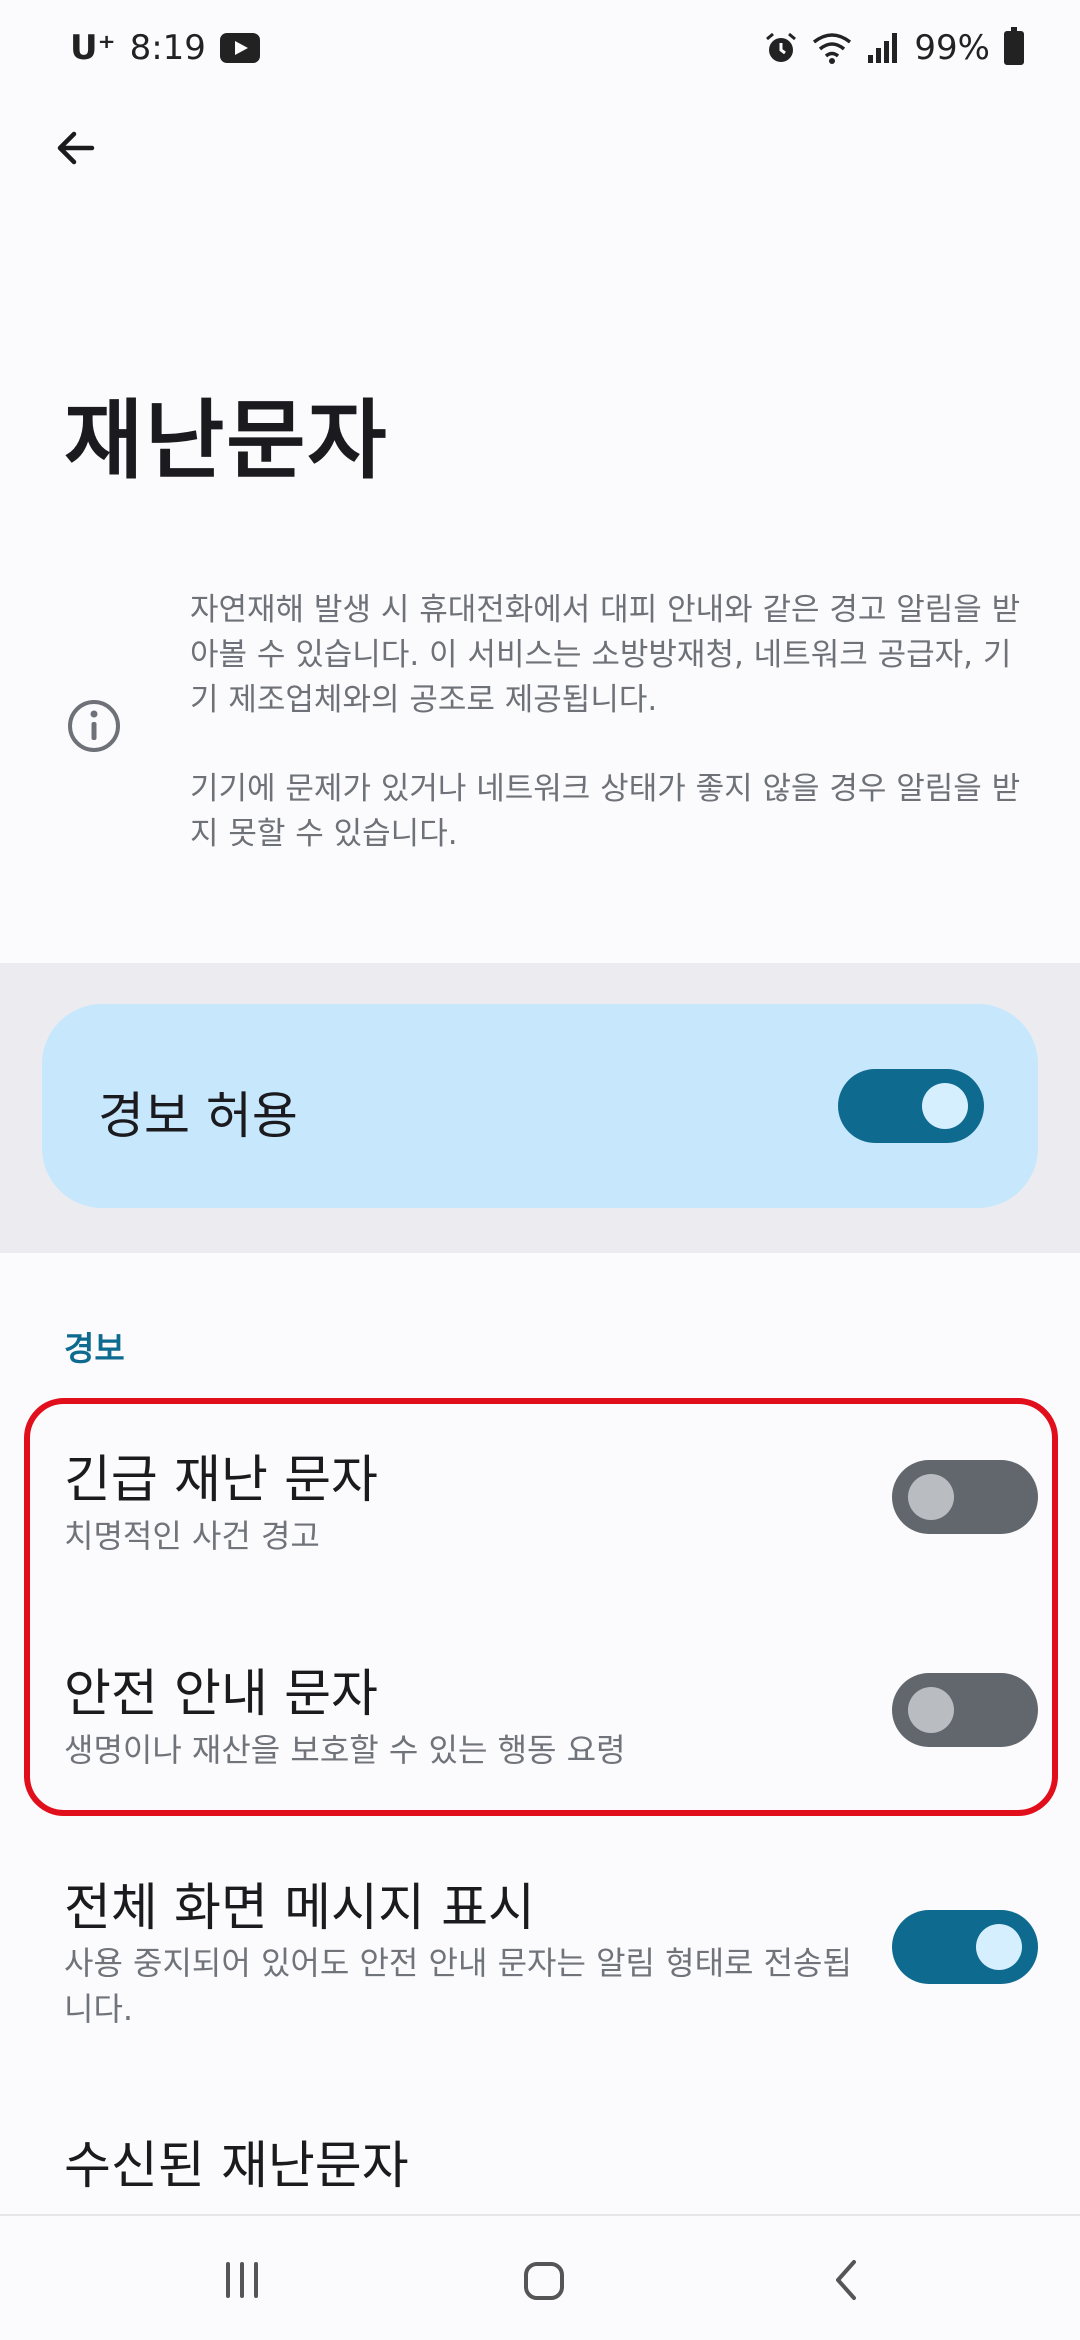  What do you see at coordinates (221, 1694) in the screenshot?
I see `safety-guidance-title: 안전 안내 문자` at bounding box center [221, 1694].